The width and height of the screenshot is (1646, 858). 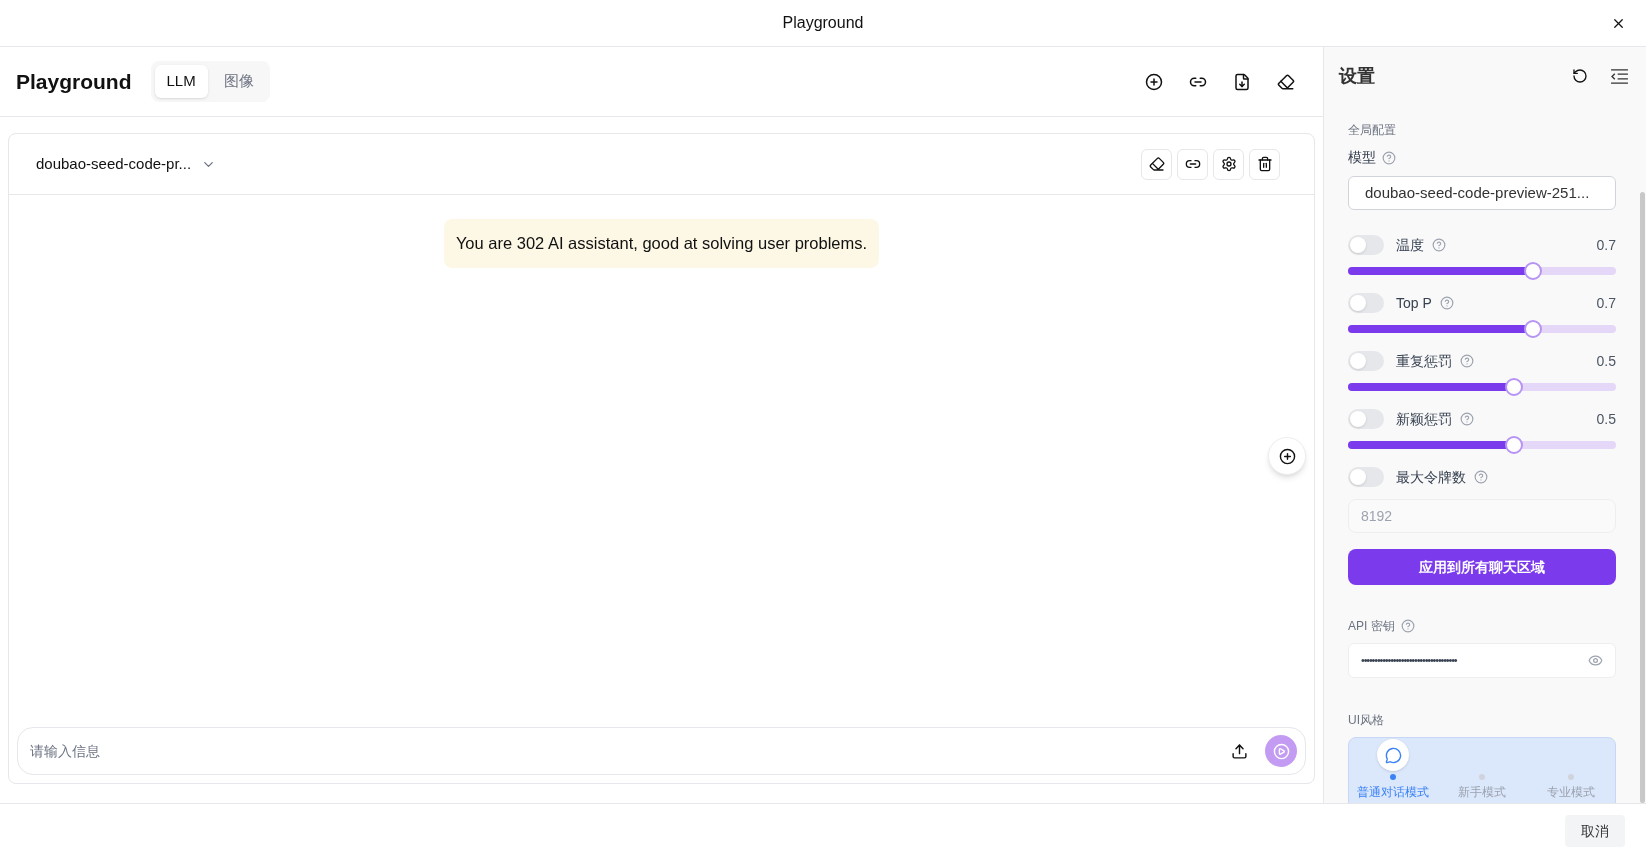 What do you see at coordinates (1192, 164) in the screenshot?
I see `link-button` at bounding box center [1192, 164].